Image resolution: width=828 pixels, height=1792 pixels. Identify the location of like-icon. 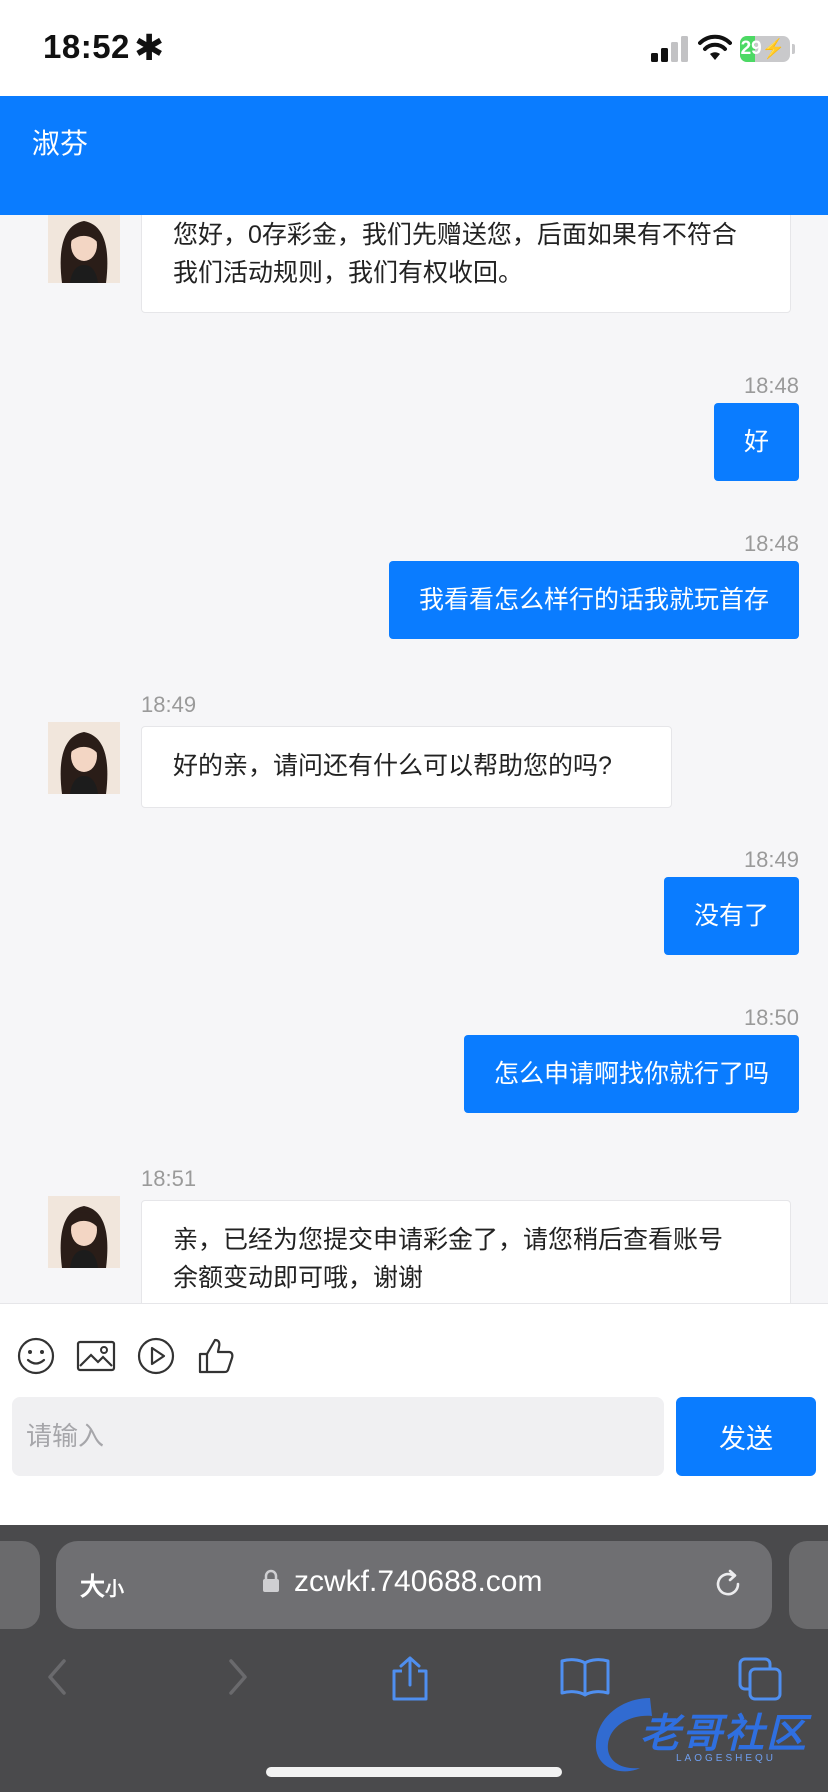
(216, 1356).